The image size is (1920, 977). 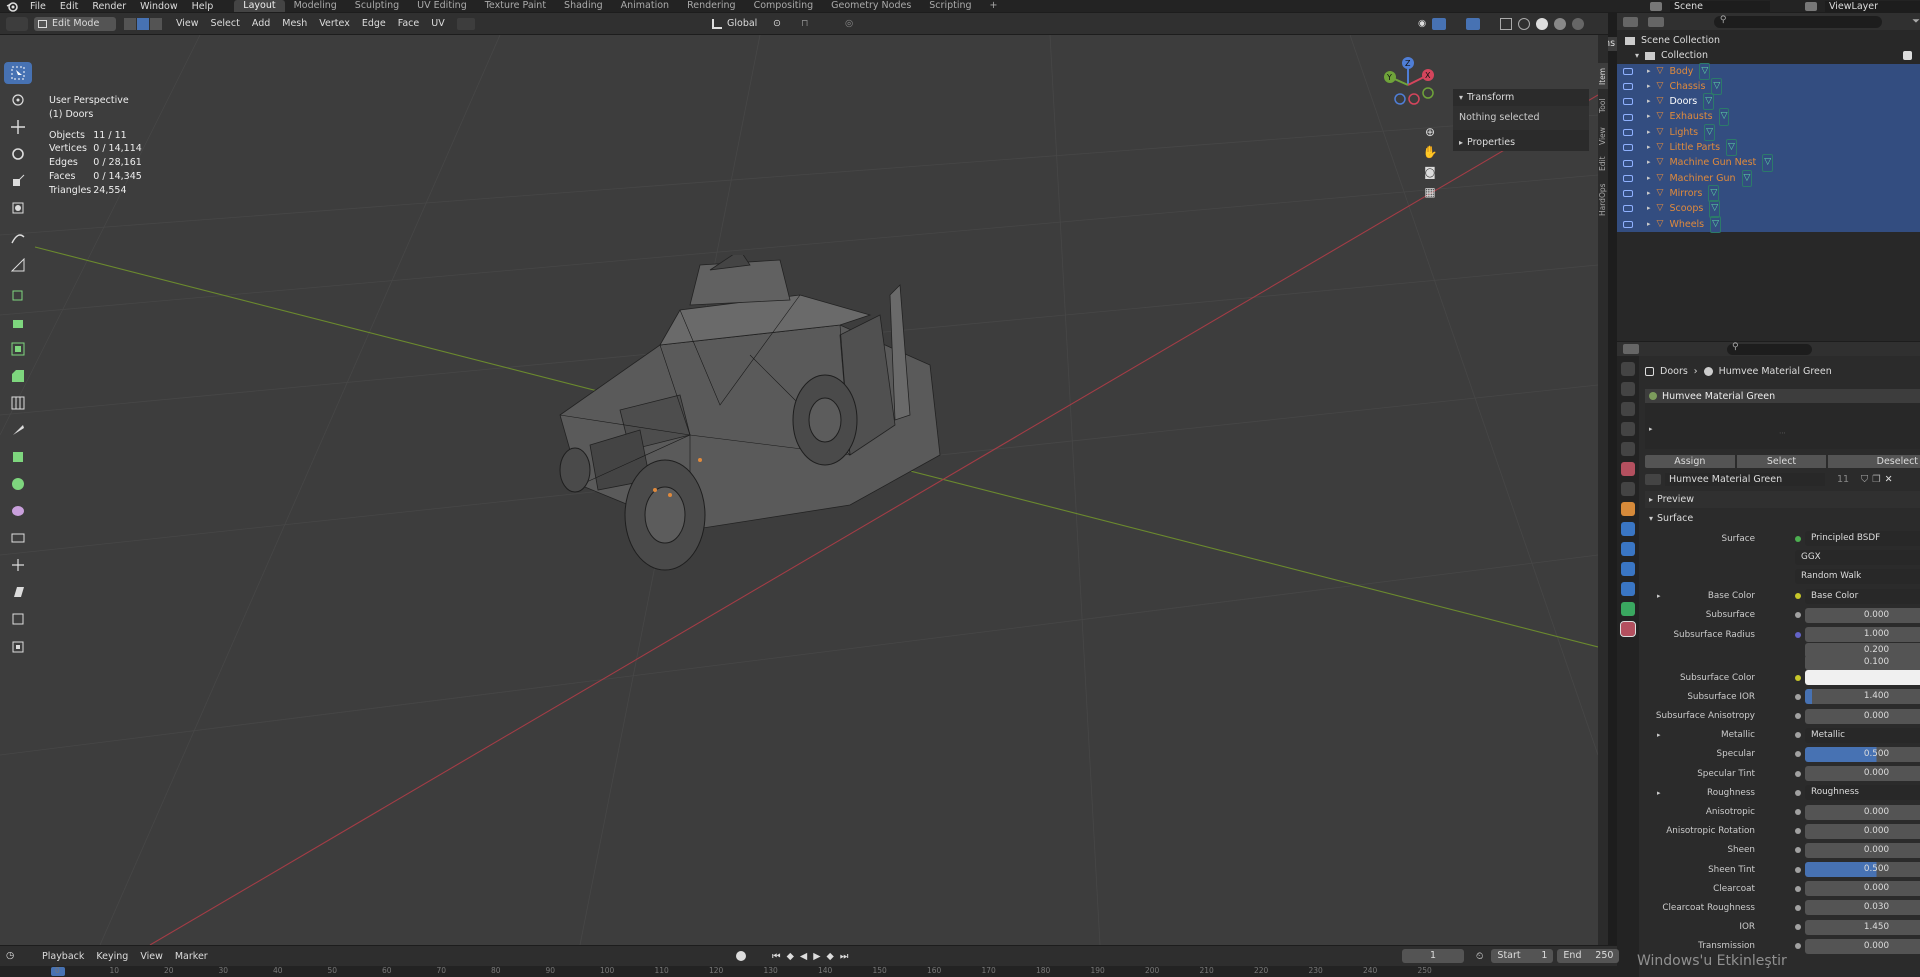 I want to click on outliner-item-row: ▸ ▽ Body ▽, so click(x=1768, y=71).